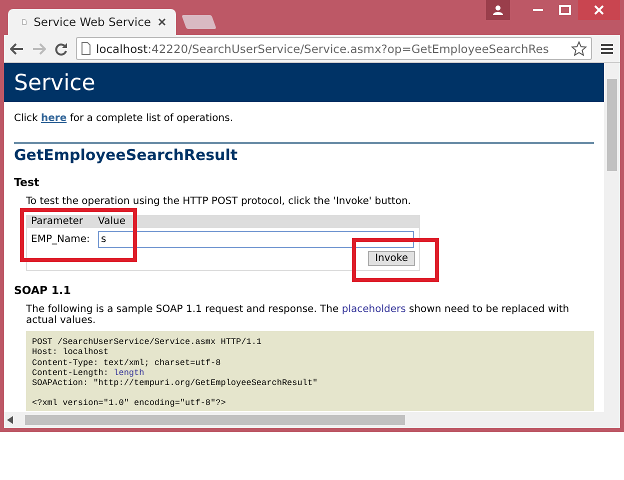 The width and height of the screenshot is (624, 480). I want to click on soap-description: The following is a sample SOAP 1.1 request and response. The placeholders shown need to be replaced with actual values., so click(297, 315).